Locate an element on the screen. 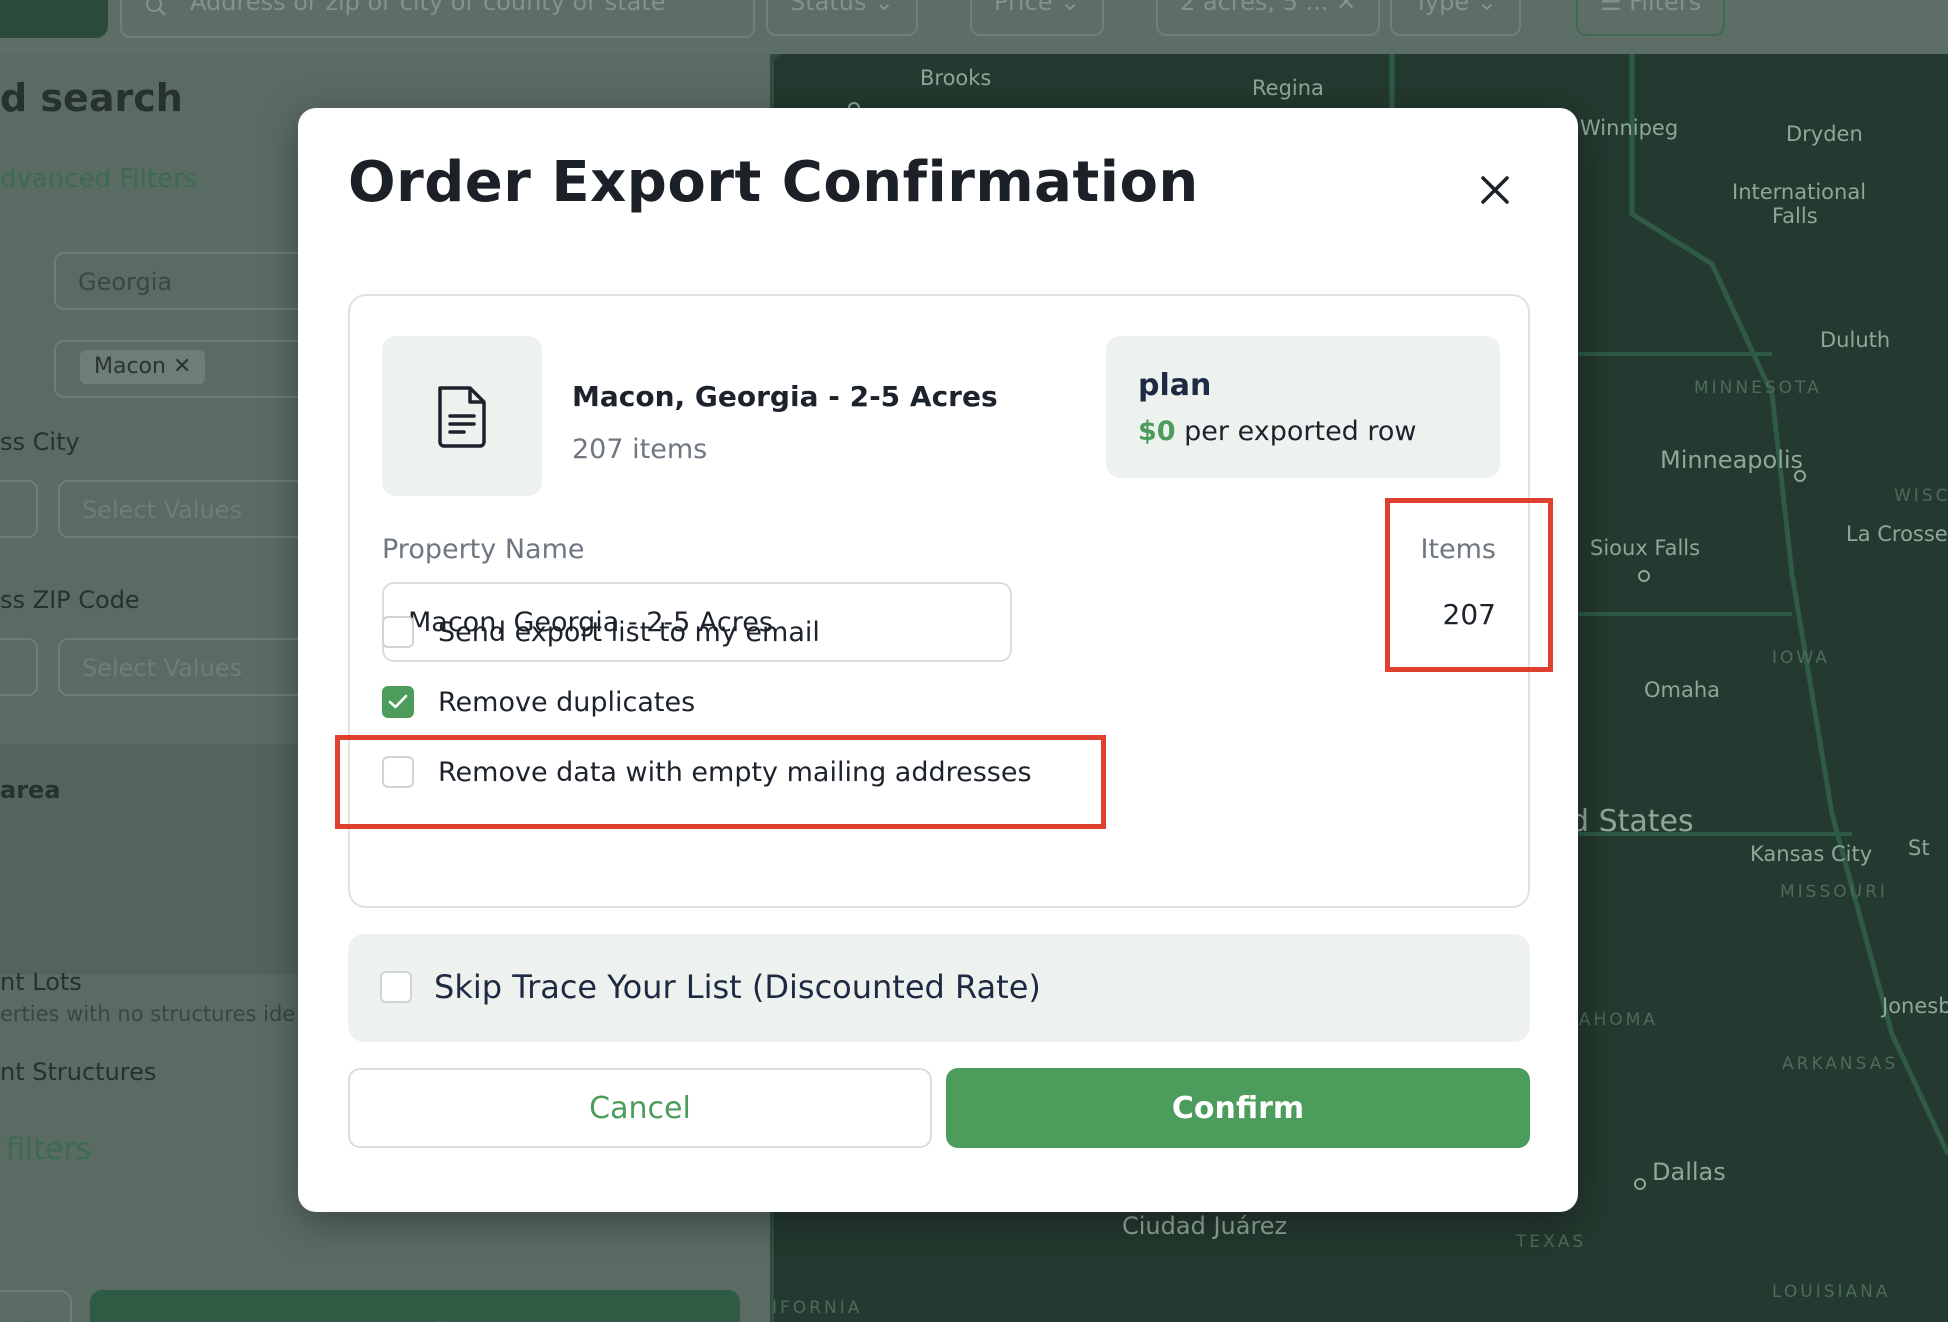  skip-trace-box: Skip Trace Your List (Discounted Rate) is located at coordinates (939, 988).